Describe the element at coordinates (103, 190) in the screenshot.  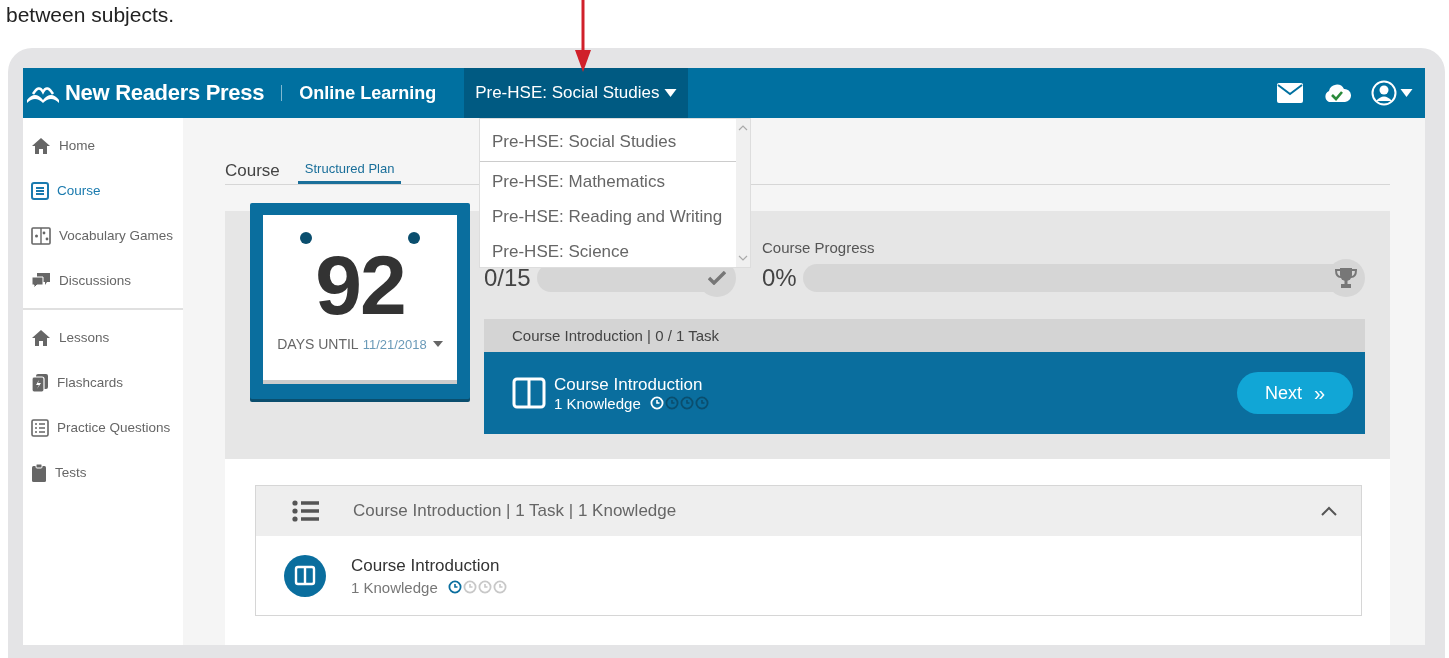
I see `sidebar-item: Course` at that location.